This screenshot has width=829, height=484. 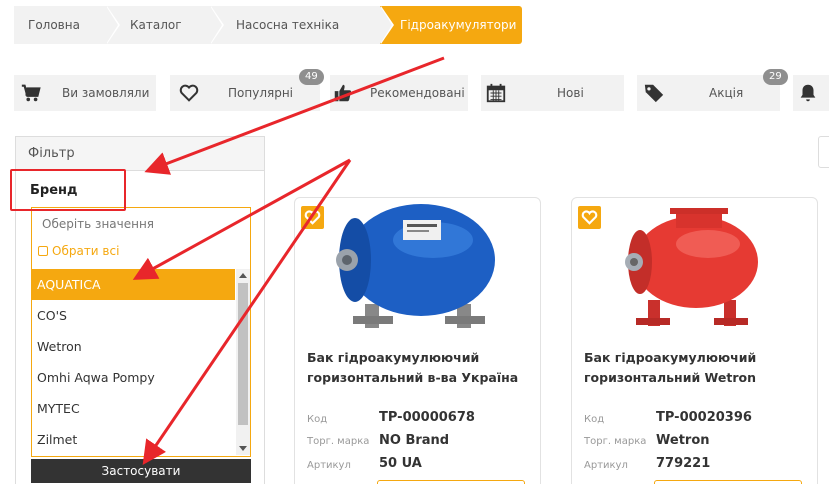 I want to click on brand-option-aquatica: AQUATICA, so click(x=133, y=284).